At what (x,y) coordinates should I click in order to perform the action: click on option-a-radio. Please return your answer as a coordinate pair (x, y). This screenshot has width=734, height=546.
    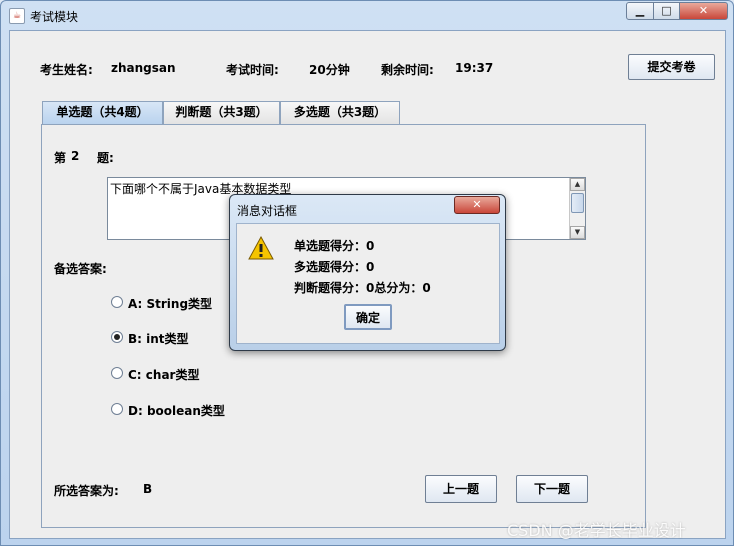
    Looking at the image, I should click on (117, 302).